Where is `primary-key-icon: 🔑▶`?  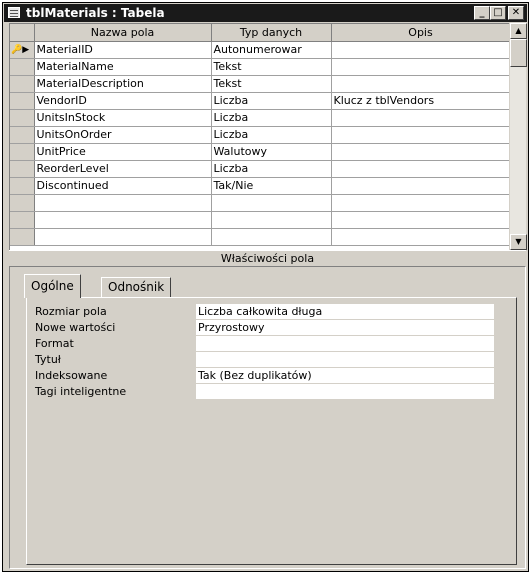
primary-key-icon: 🔑▶ is located at coordinates (20, 49).